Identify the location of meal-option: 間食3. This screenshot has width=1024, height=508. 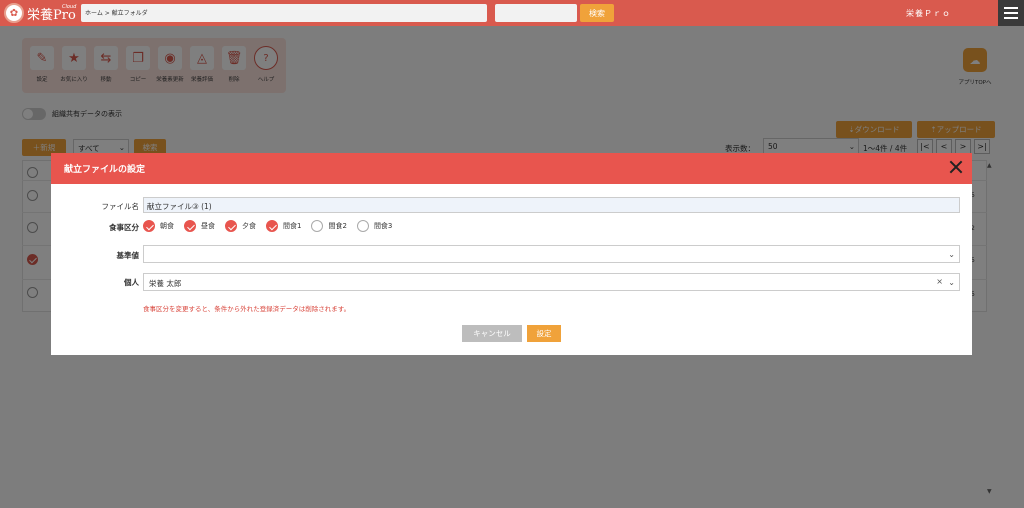
(374, 226).